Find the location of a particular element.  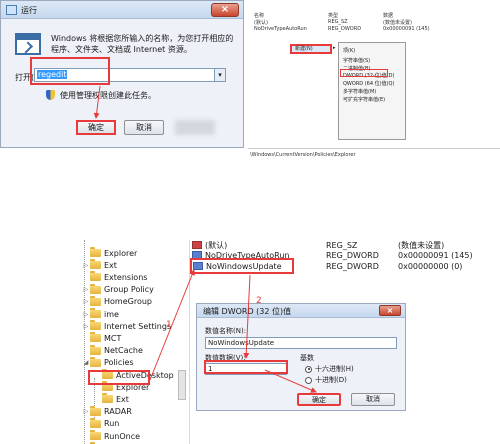

step-two-label: 2 is located at coordinates (259, 301).